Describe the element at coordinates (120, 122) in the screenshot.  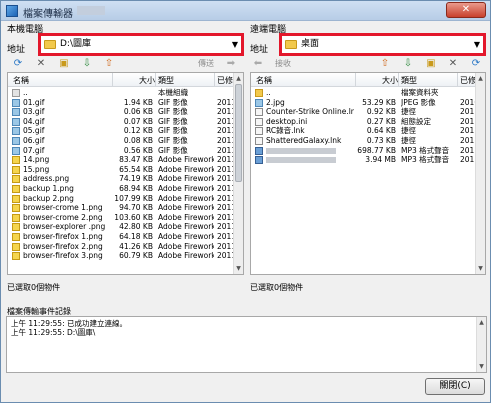
I see `table-row: 04.gif 0.07 KB GIF 影像 2011` at that location.